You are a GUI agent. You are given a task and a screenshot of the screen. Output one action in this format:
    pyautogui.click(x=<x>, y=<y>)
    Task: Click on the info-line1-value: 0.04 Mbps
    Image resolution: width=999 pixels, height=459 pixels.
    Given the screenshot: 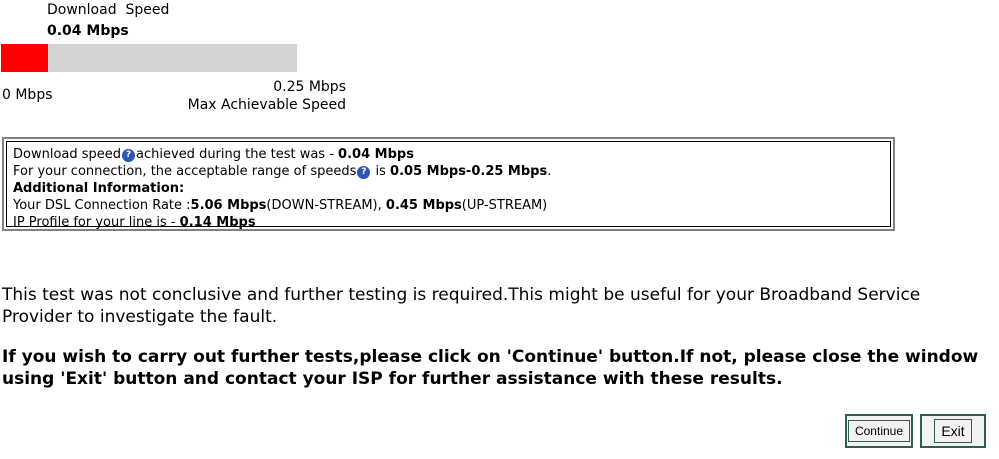 What is the action you would take?
    pyautogui.click(x=376, y=154)
    